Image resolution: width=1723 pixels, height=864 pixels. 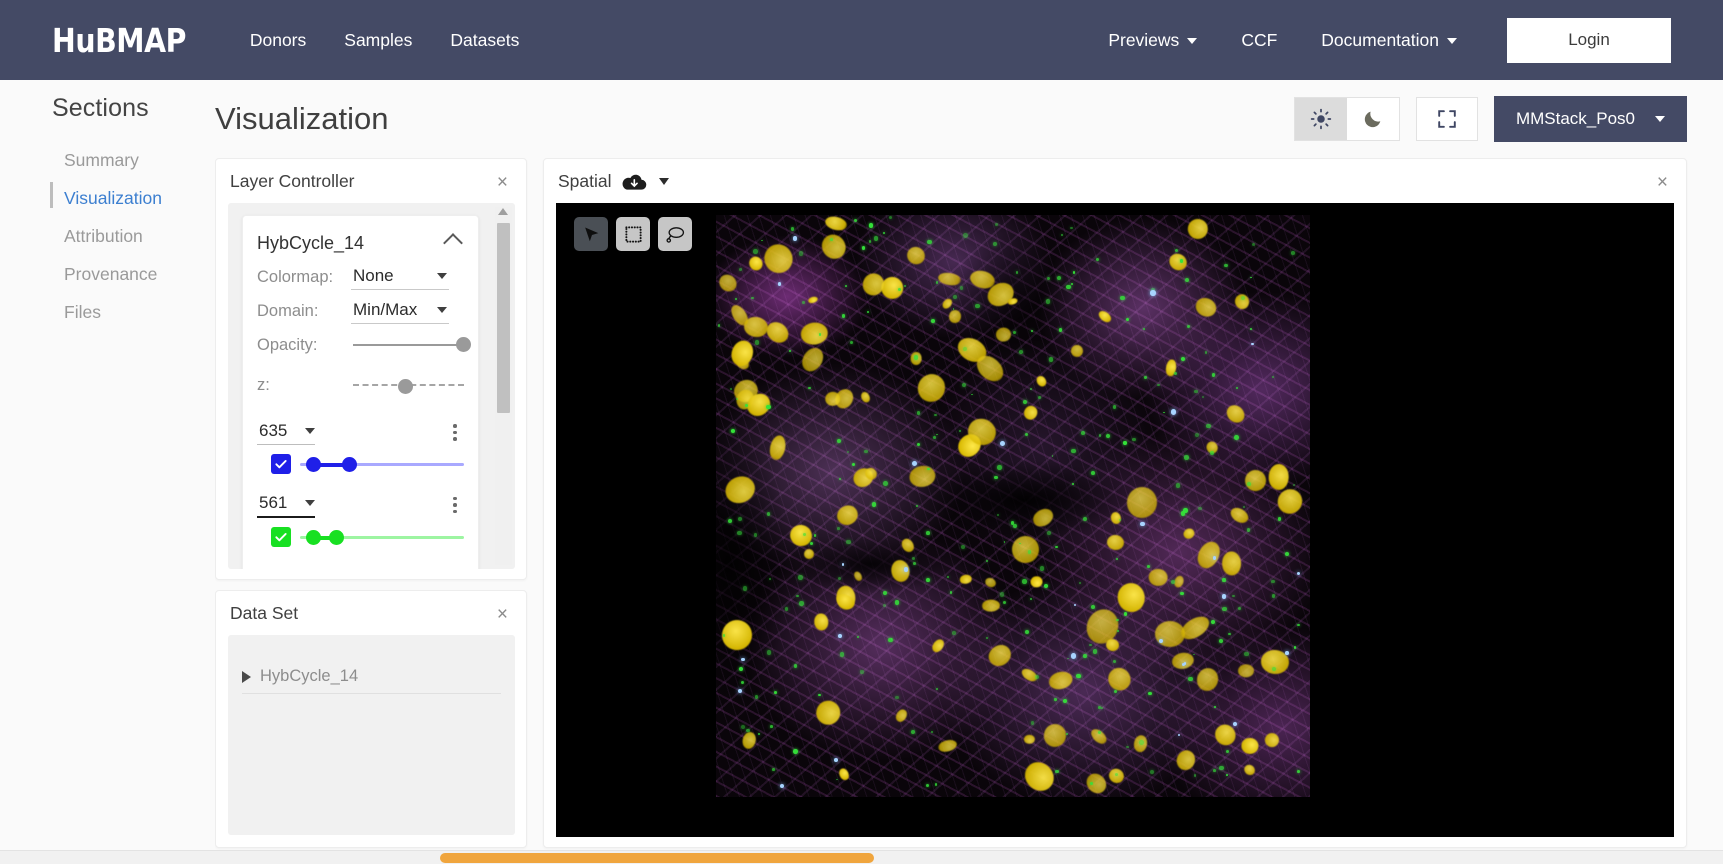 What do you see at coordinates (371, 735) in the screenshot?
I see `data-set-body: HybCycle_14` at bounding box center [371, 735].